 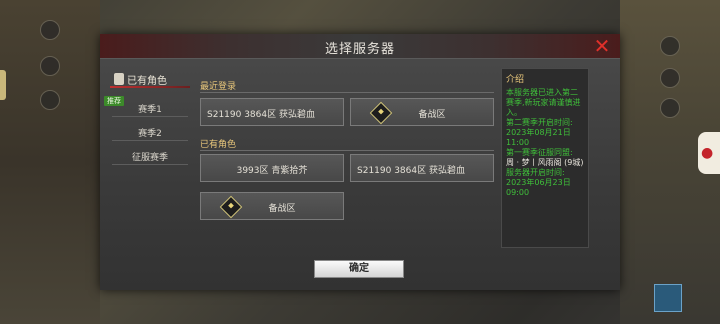 I want to click on season-sidebar: 已有角色, so click(x=150, y=80).